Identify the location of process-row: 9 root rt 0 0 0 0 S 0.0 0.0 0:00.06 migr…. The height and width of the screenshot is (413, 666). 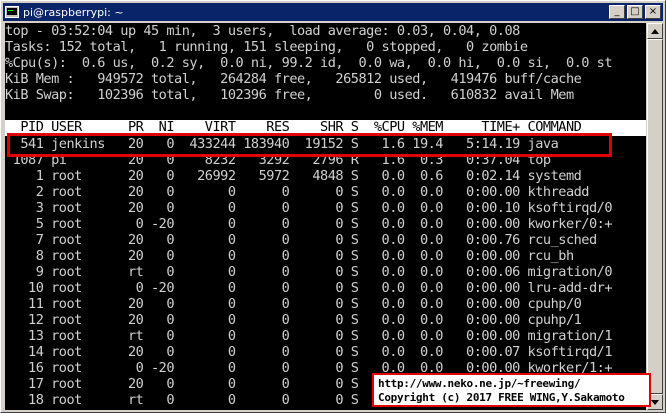
(309, 272).